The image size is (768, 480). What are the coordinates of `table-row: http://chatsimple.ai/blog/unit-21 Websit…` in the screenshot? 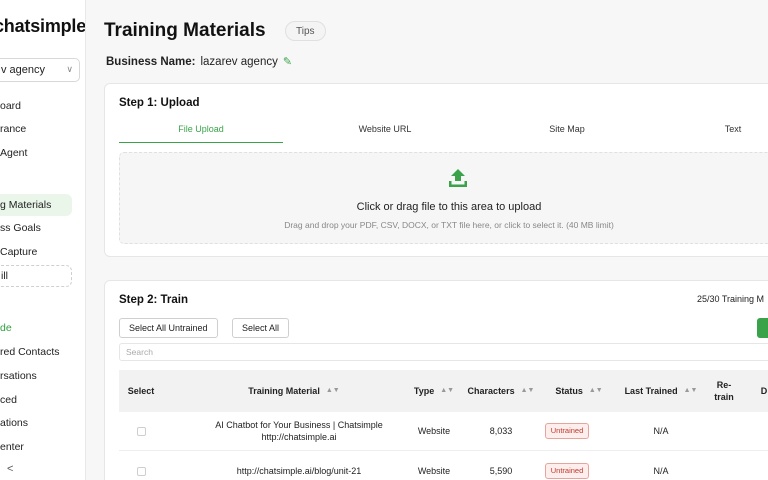 It's located at (443, 466).